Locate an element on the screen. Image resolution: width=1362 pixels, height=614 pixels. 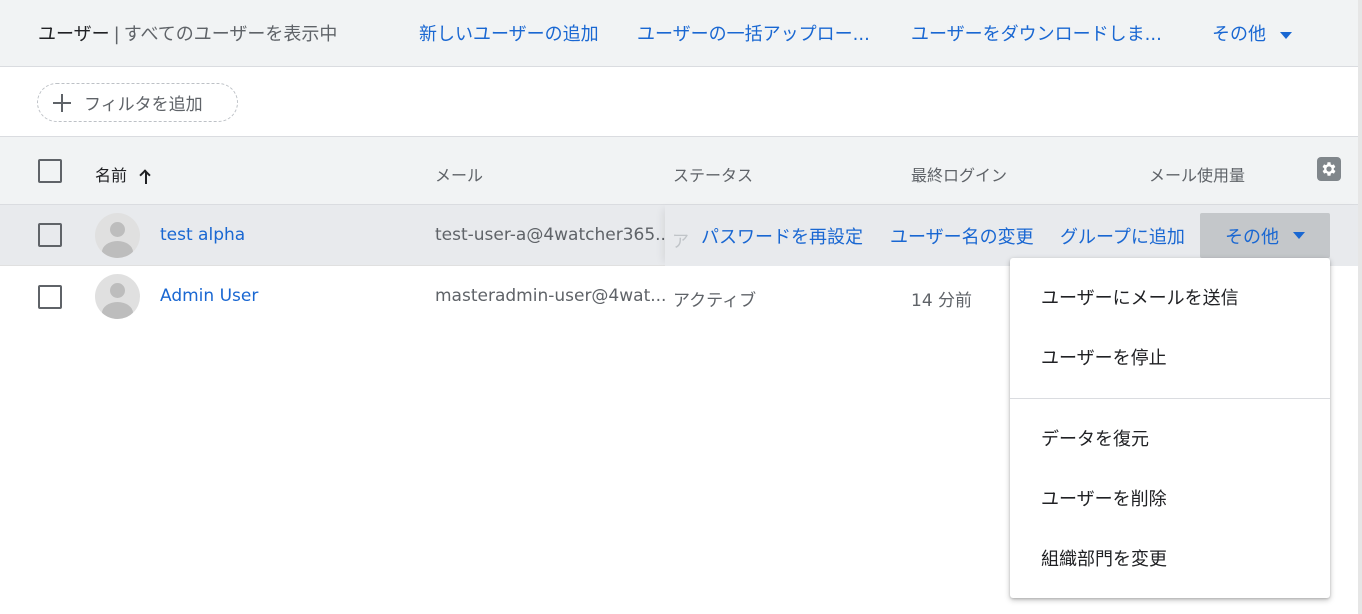
menu-item-suspend-user: ユーザーを停止 is located at coordinates (1170, 357).